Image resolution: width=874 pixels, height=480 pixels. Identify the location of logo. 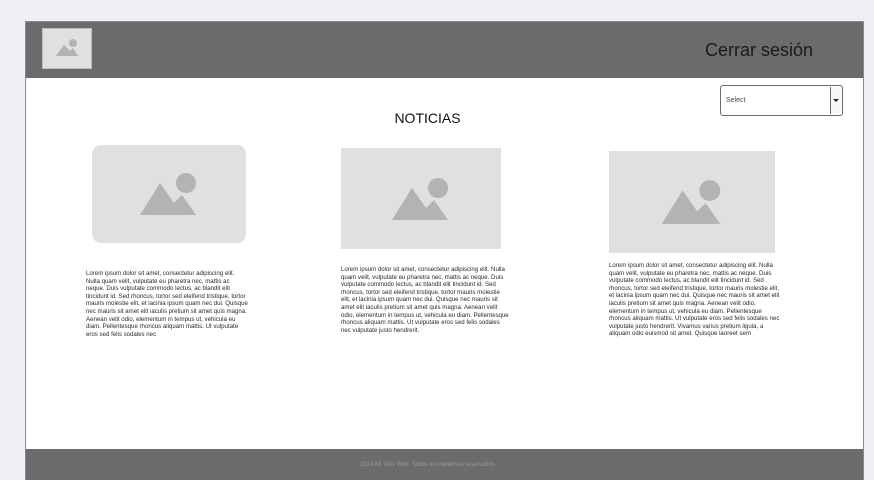
(67, 48).